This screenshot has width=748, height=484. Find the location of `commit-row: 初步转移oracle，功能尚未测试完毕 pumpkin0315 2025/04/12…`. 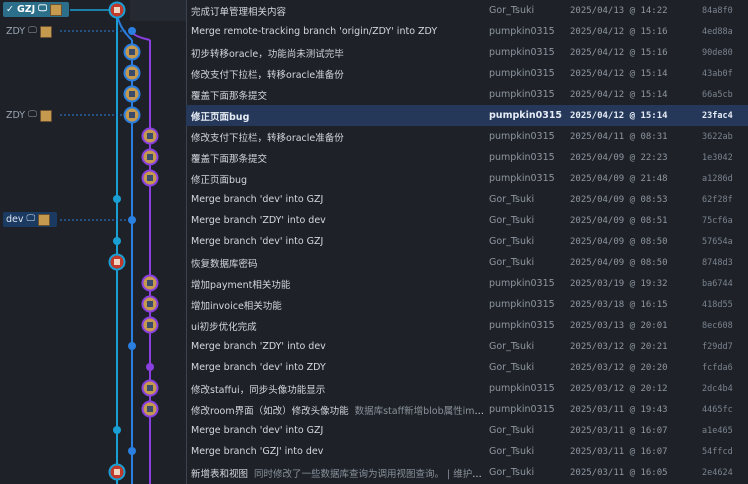

commit-row: 初步转移oracle，功能尚未测试完毕 pumpkin0315 2025/04/12… is located at coordinates (467, 52).